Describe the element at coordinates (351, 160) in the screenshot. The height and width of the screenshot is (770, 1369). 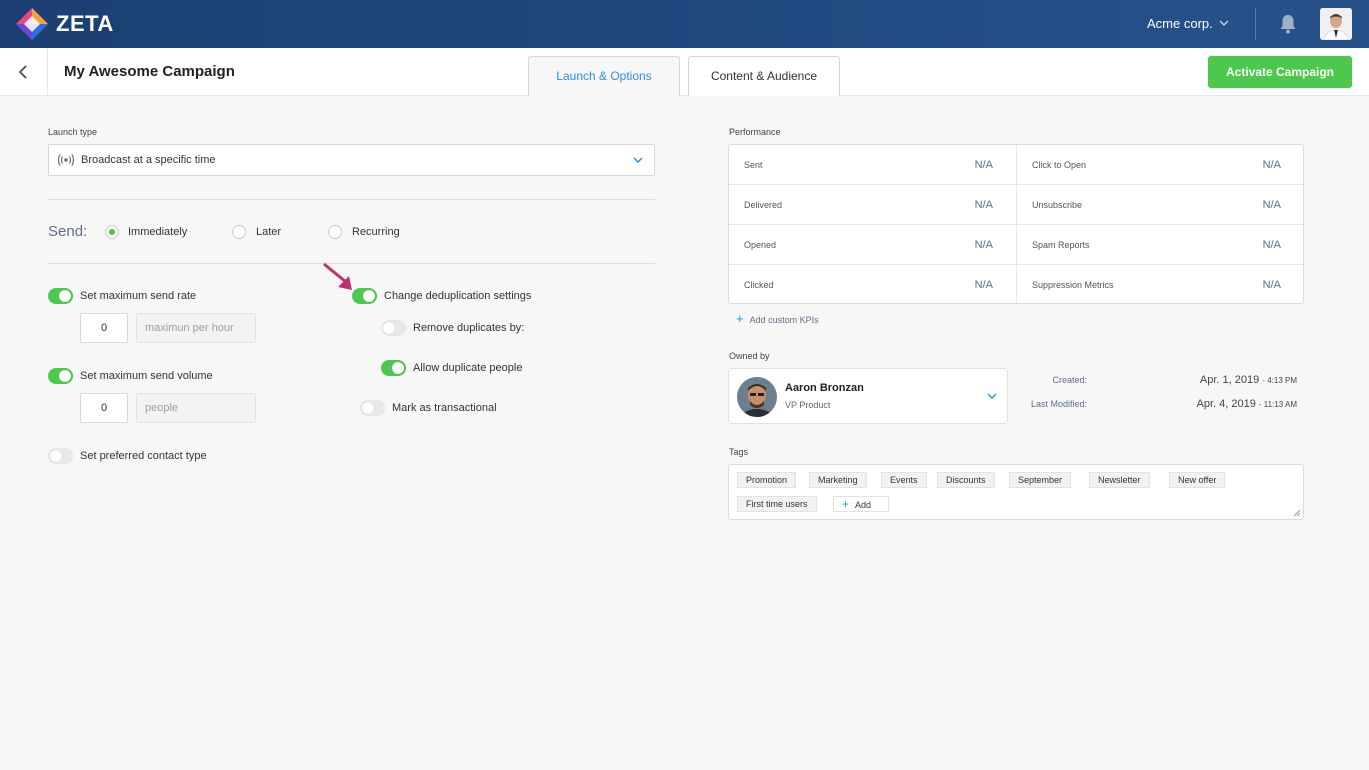
I see `launch-type-select: Broadcast at a specific time` at that location.